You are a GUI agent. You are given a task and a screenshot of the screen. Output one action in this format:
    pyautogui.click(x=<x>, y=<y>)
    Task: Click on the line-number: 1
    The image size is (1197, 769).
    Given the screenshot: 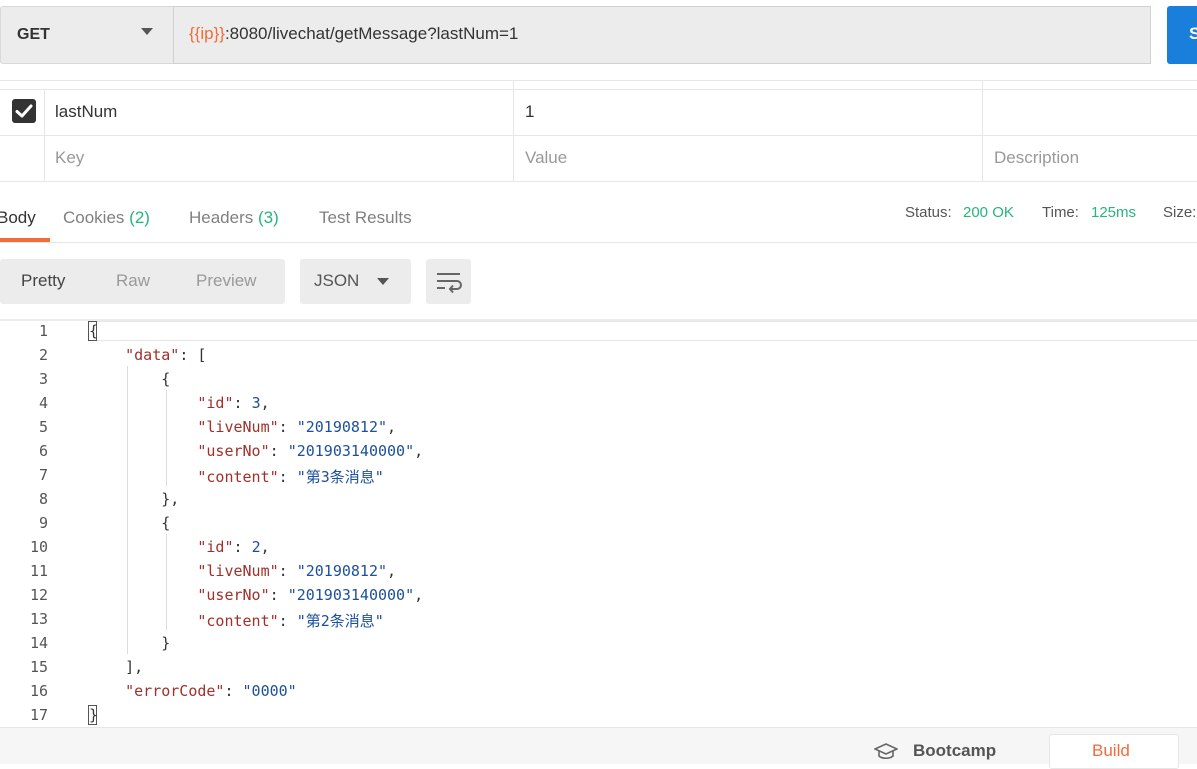 What is the action you would take?
    pyautogui.click(x=43, y=331)
    